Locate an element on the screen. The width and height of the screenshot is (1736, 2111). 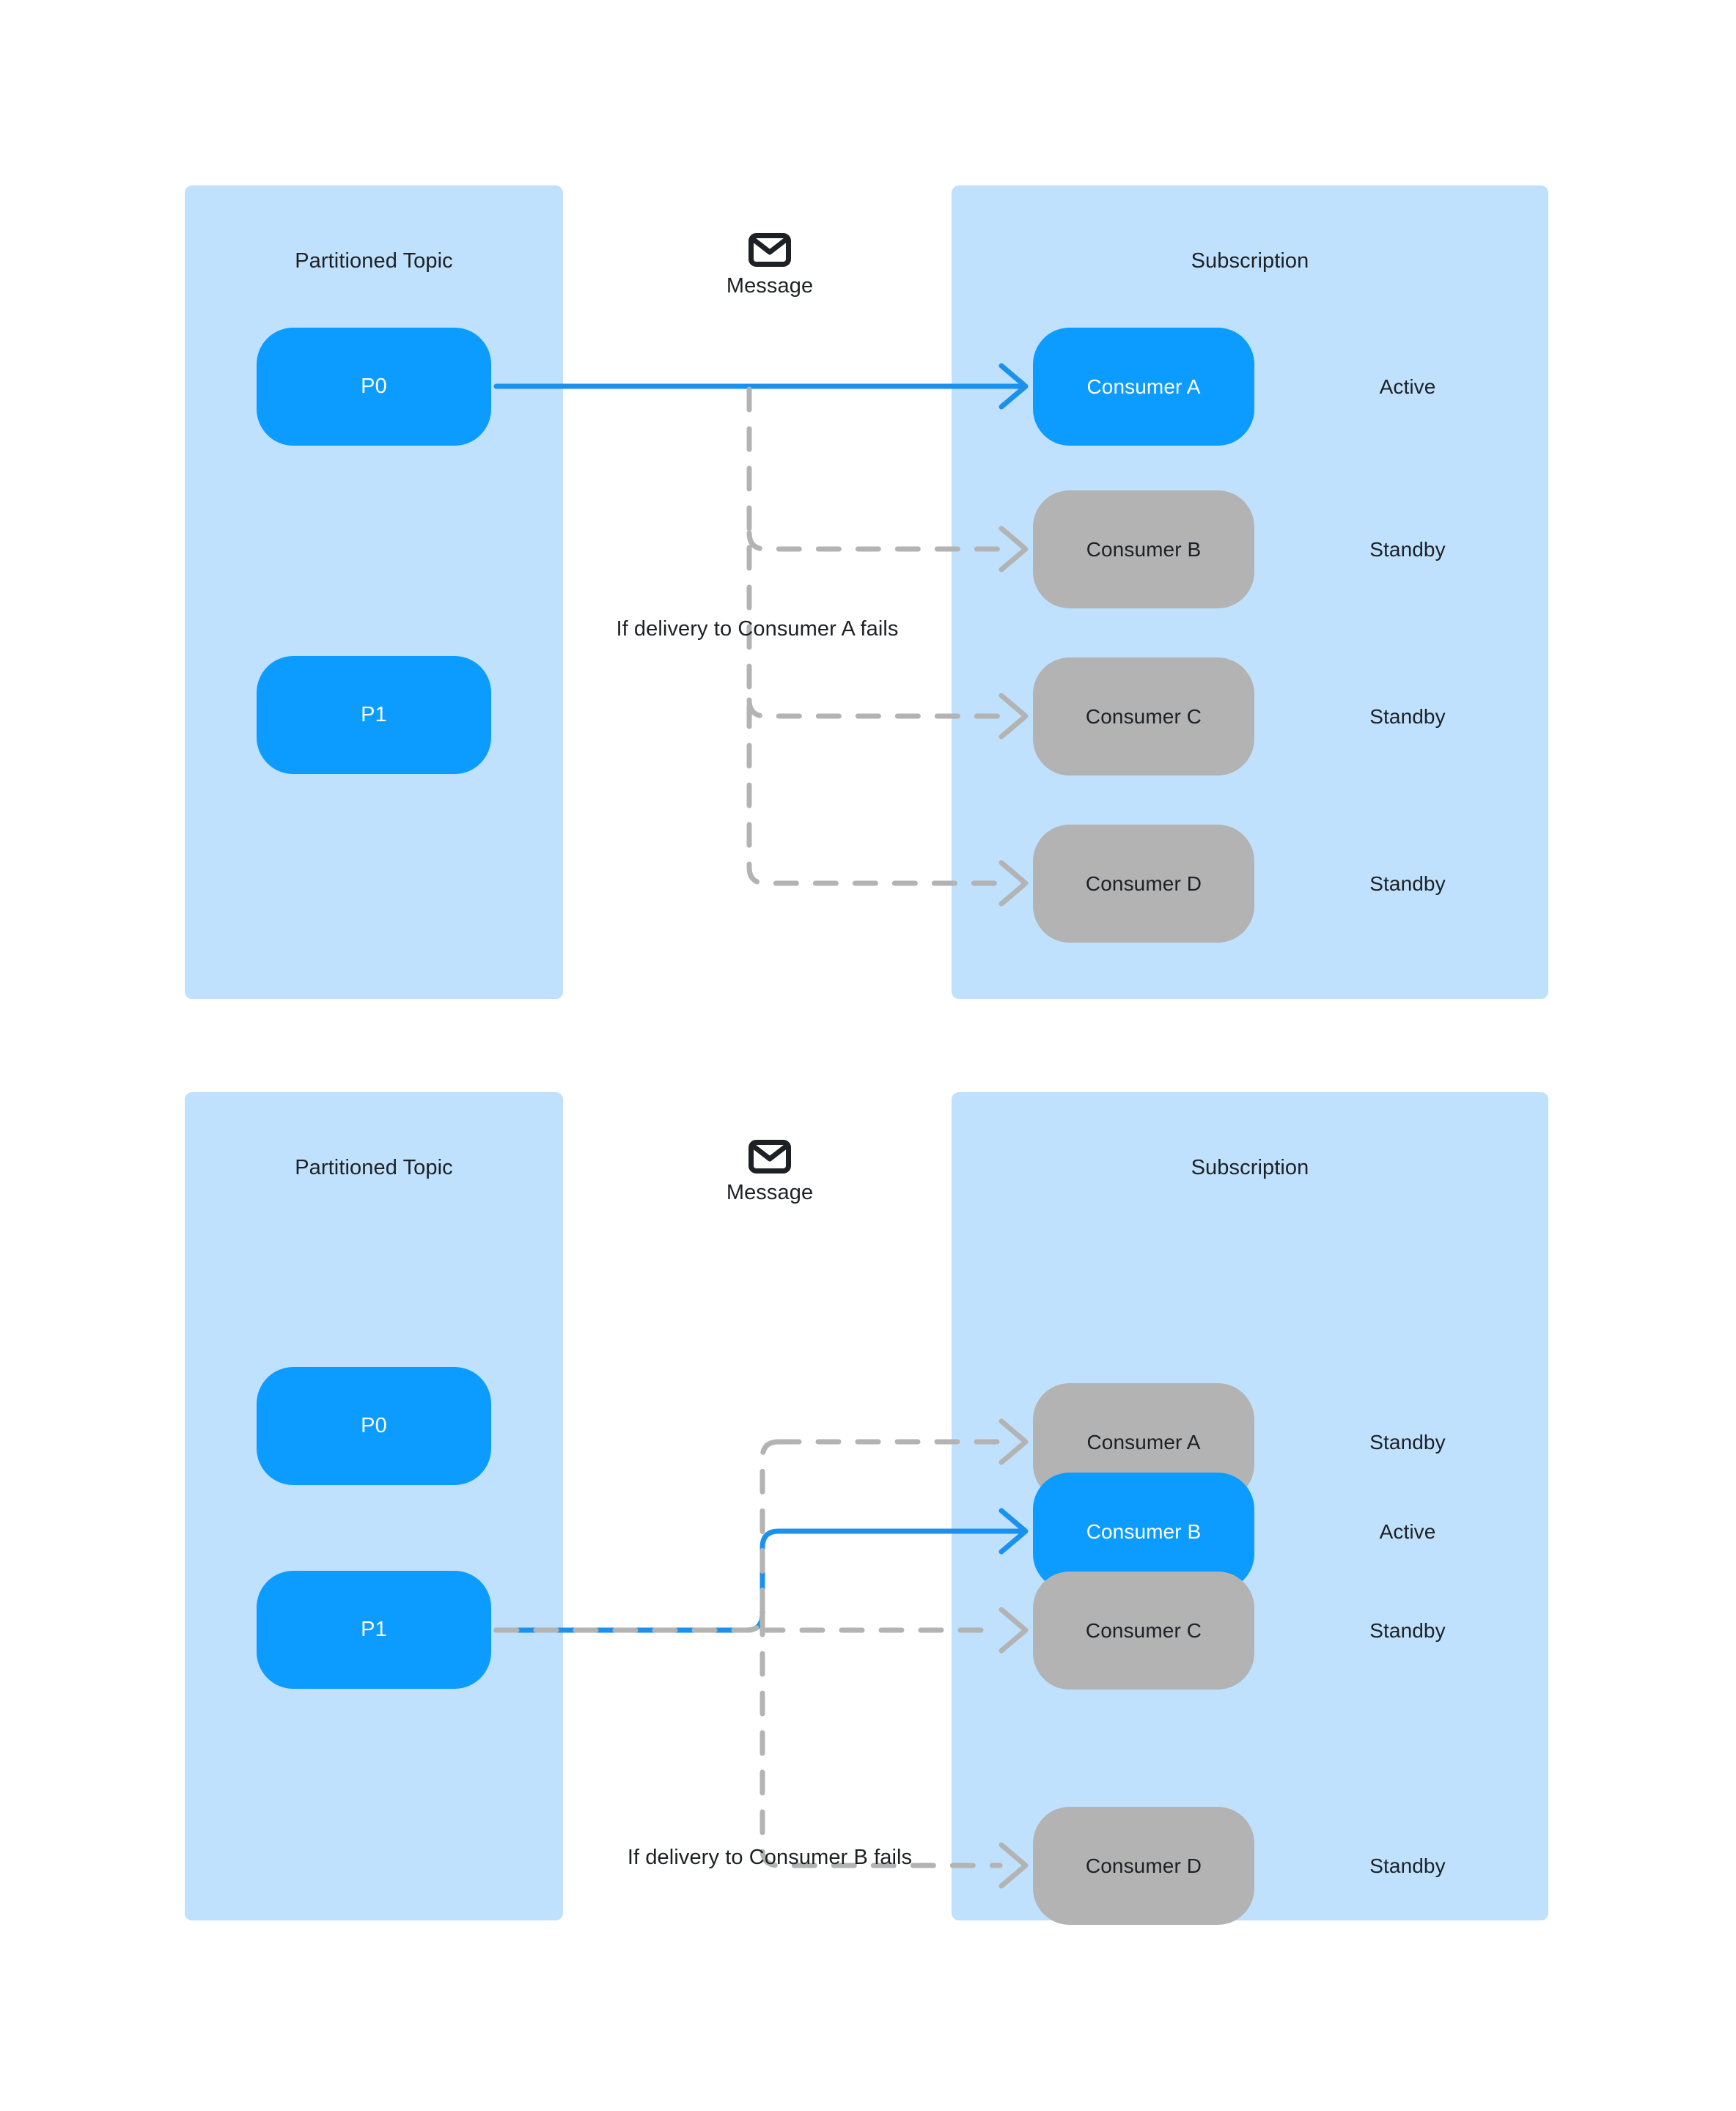
partition-p0: P0 is located at coordinates (374, 387).